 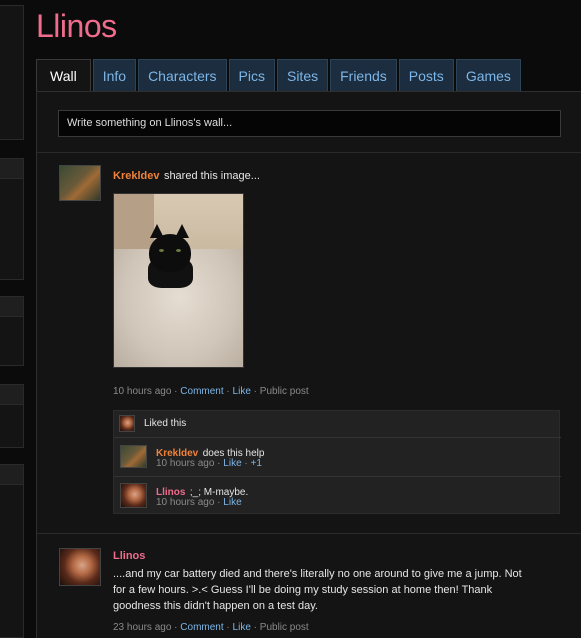 What do you see at coordinates (142, 627) in the screenshot?
I see `post-timestamp: 23 hours ago` at bounding box center [142, 627].